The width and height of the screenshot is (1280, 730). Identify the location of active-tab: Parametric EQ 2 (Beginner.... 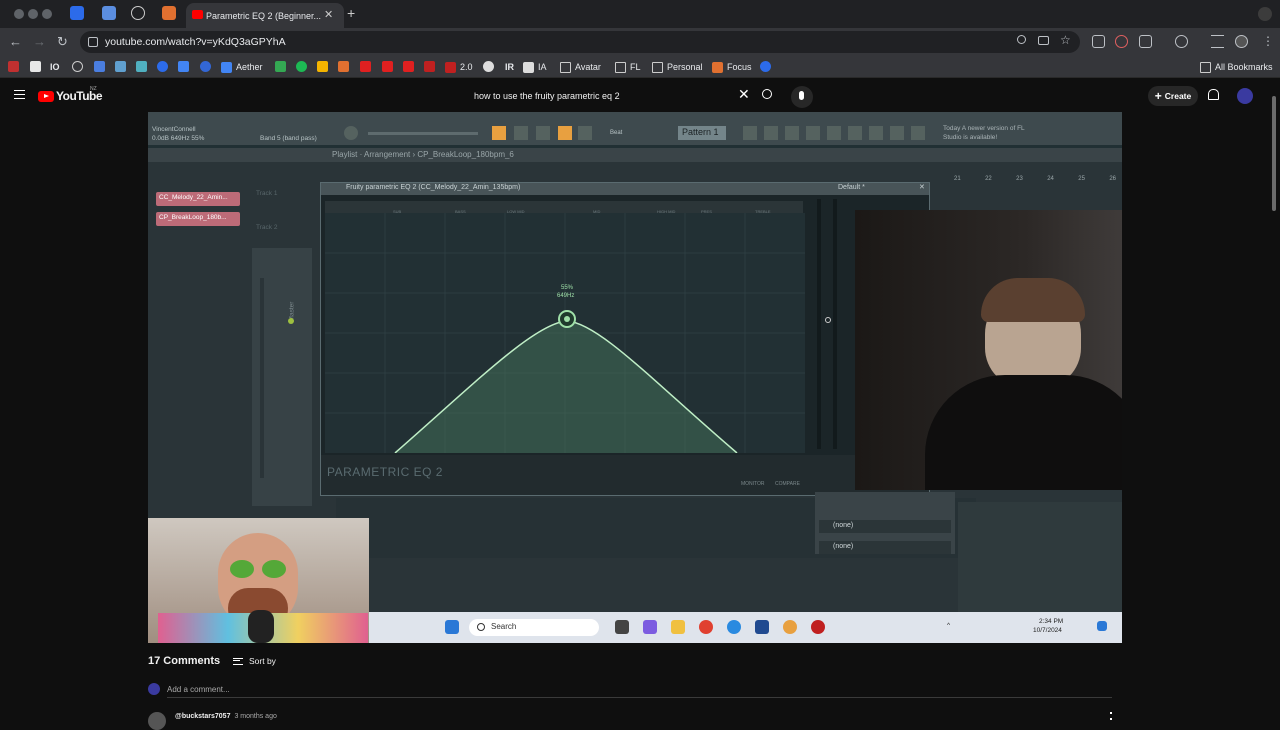
(265, 15).